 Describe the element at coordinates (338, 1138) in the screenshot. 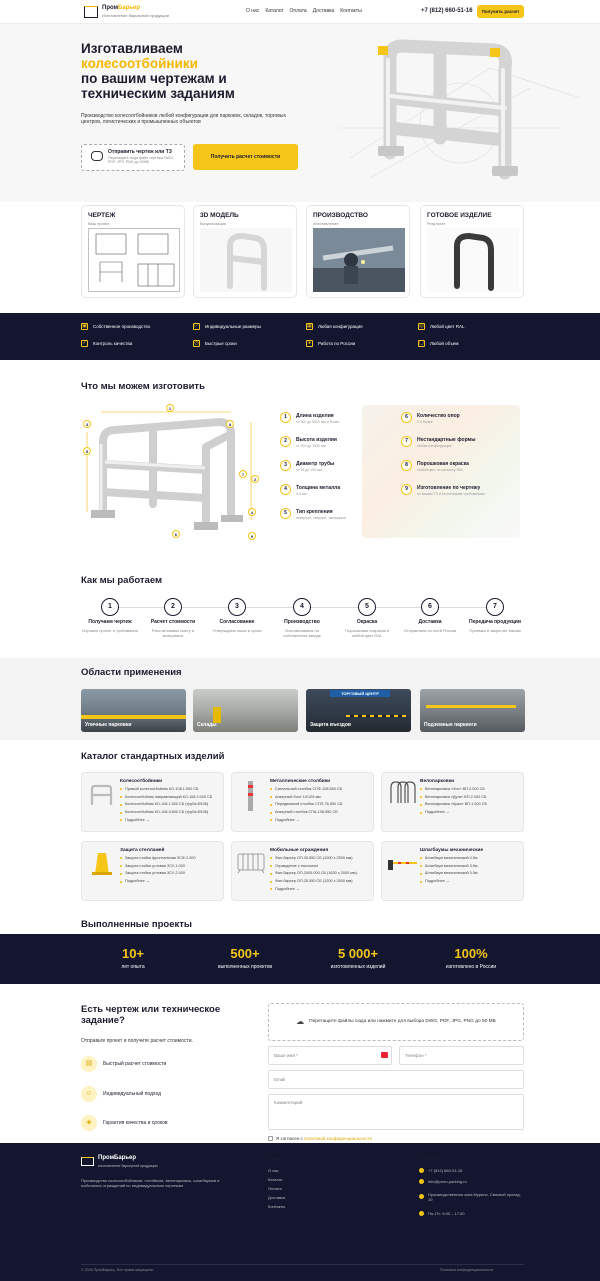

I see `privacy-link: политикой конфиденциальности` at that location.